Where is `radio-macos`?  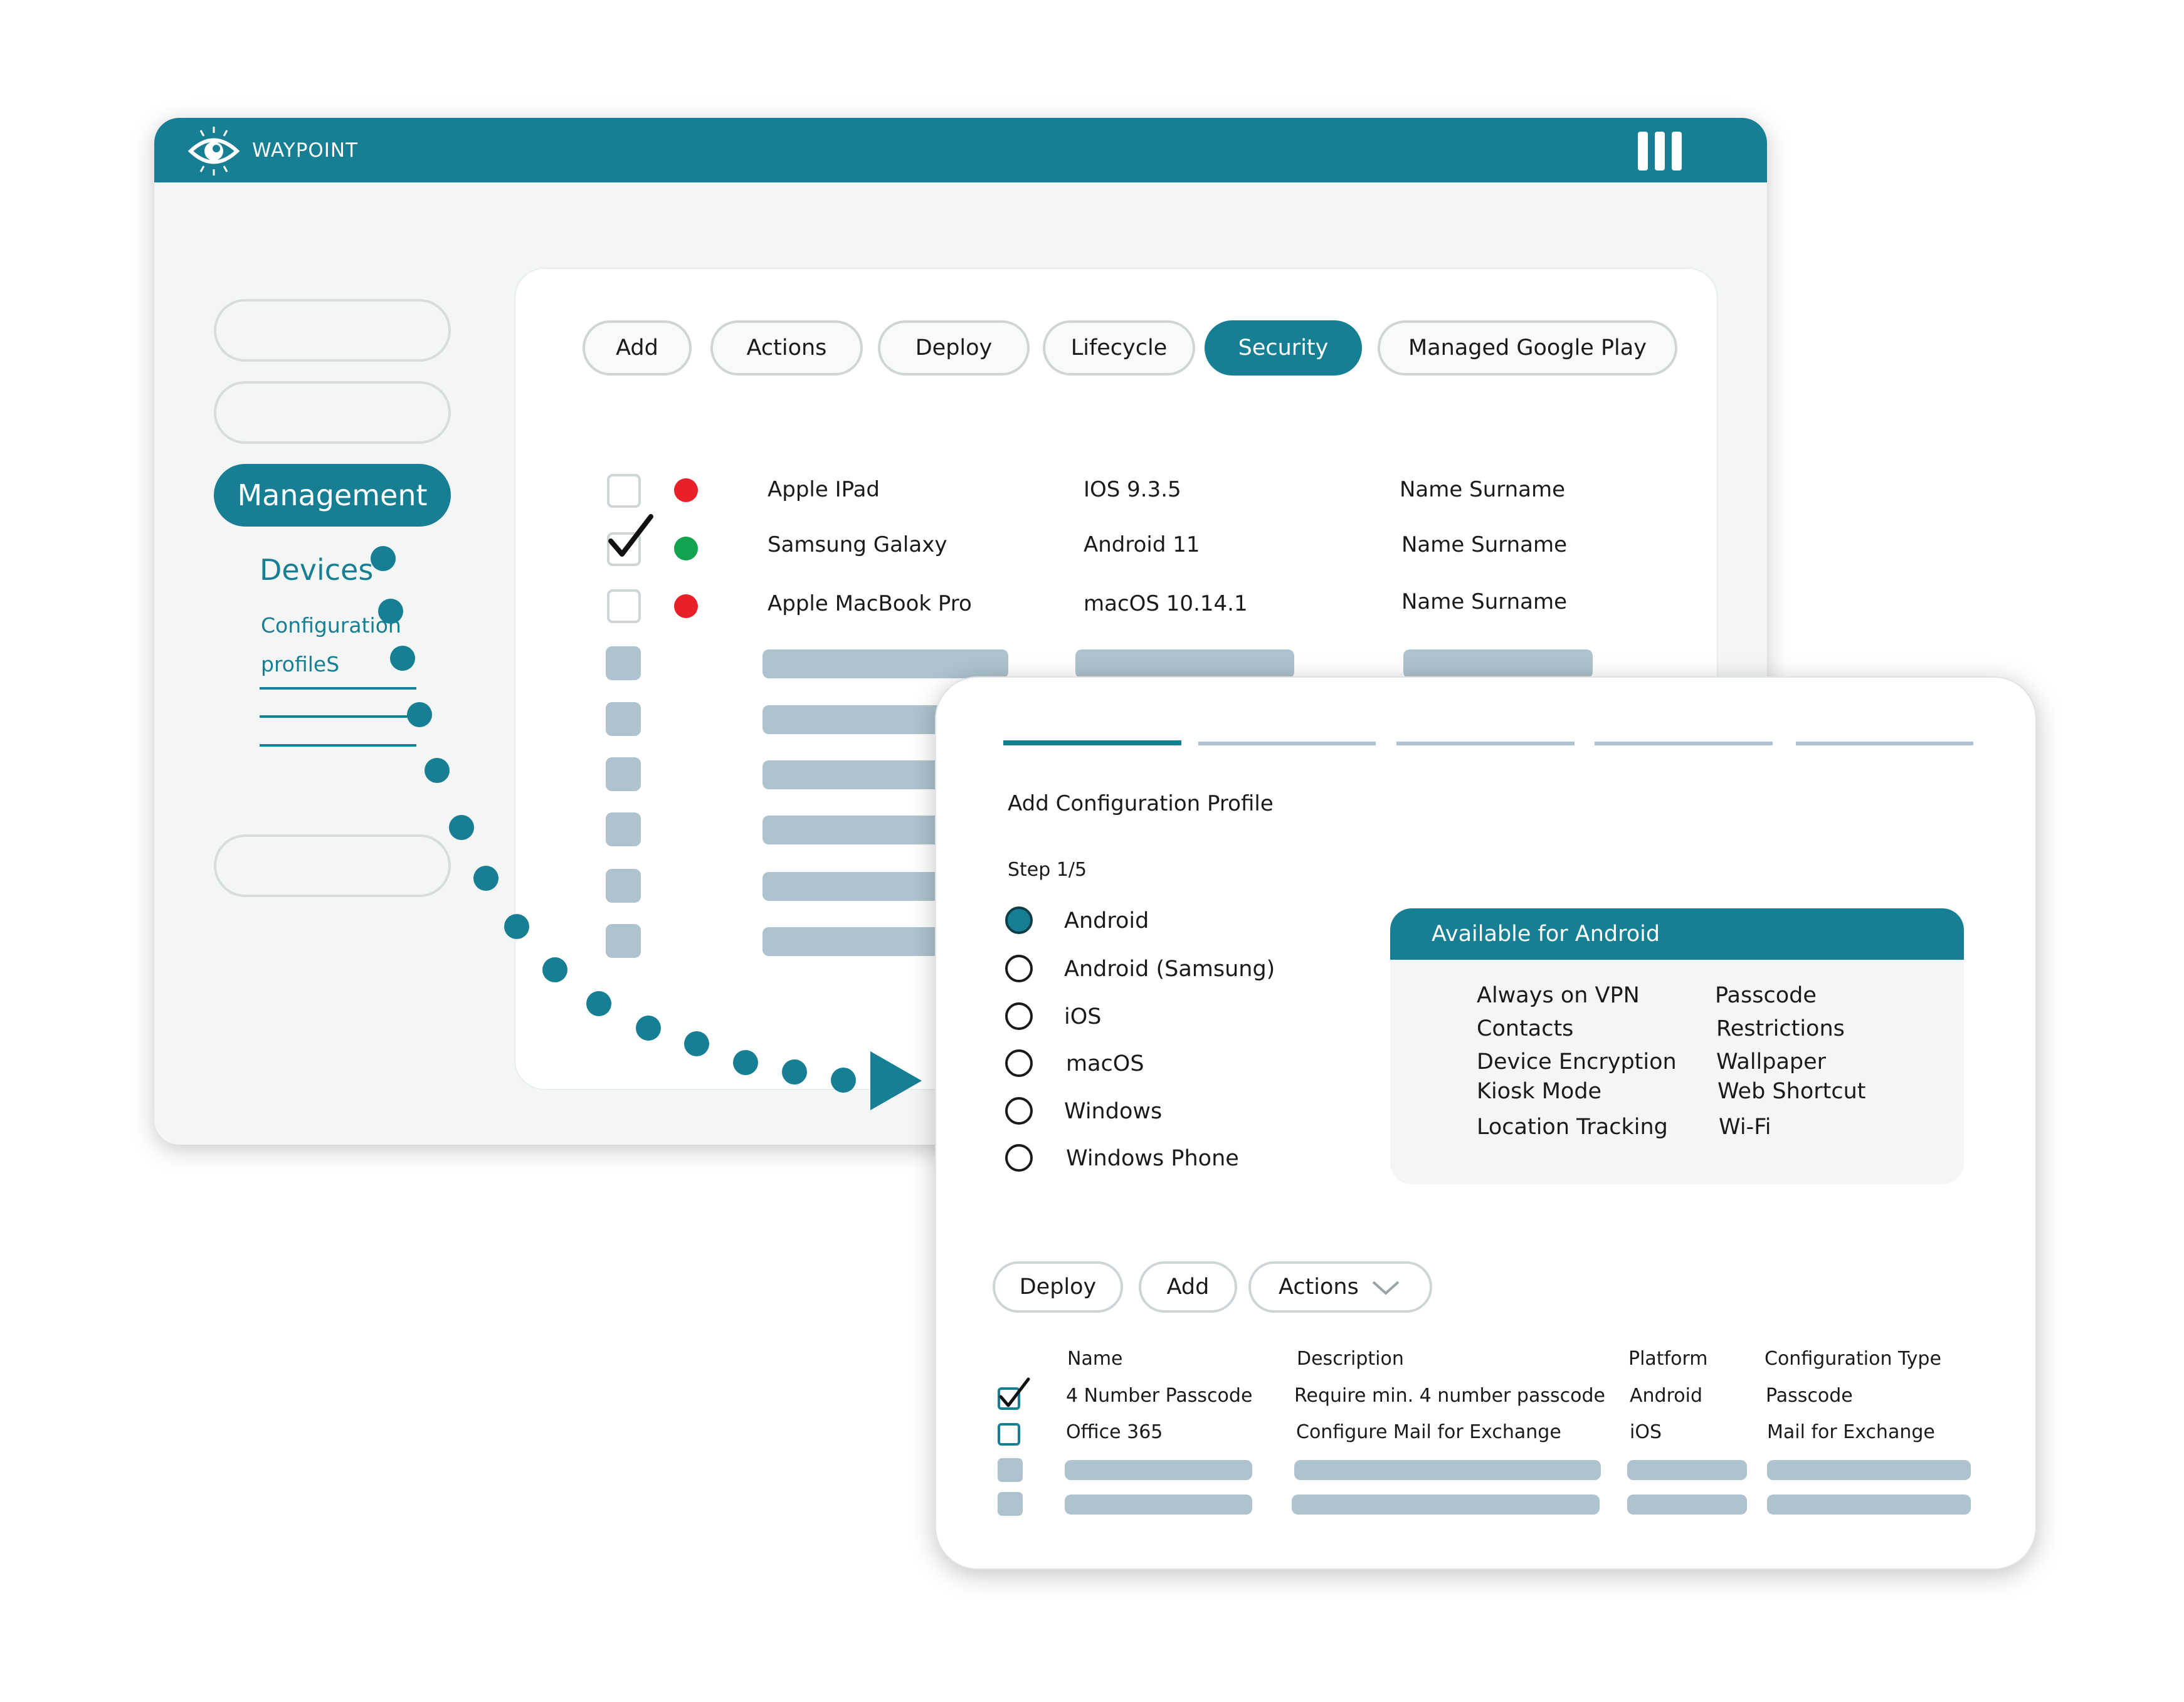
radio-macos is located at coordinates (1019, 1063).